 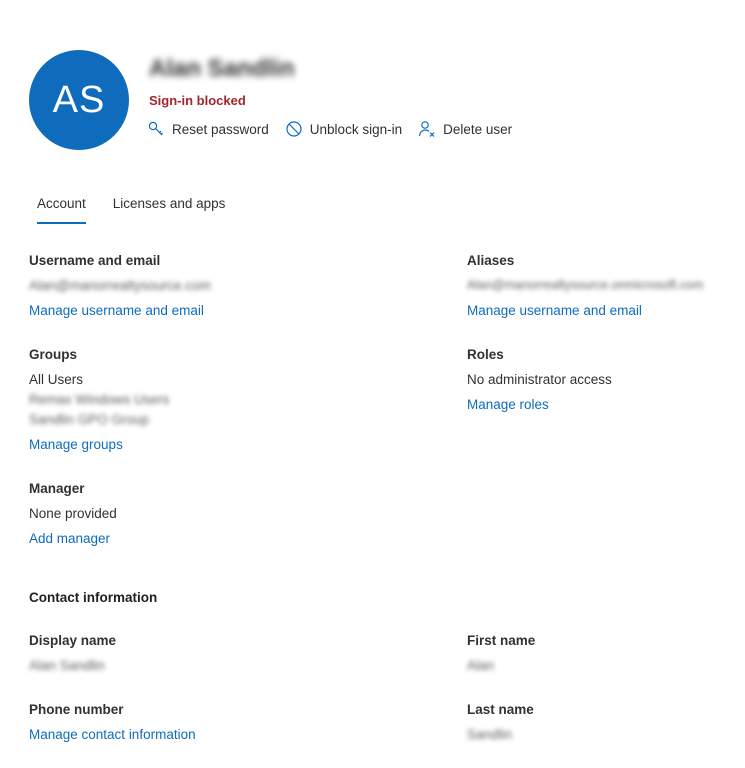 I want to click on manage-roles-link: Manage roles, so click(x=508, y=404).